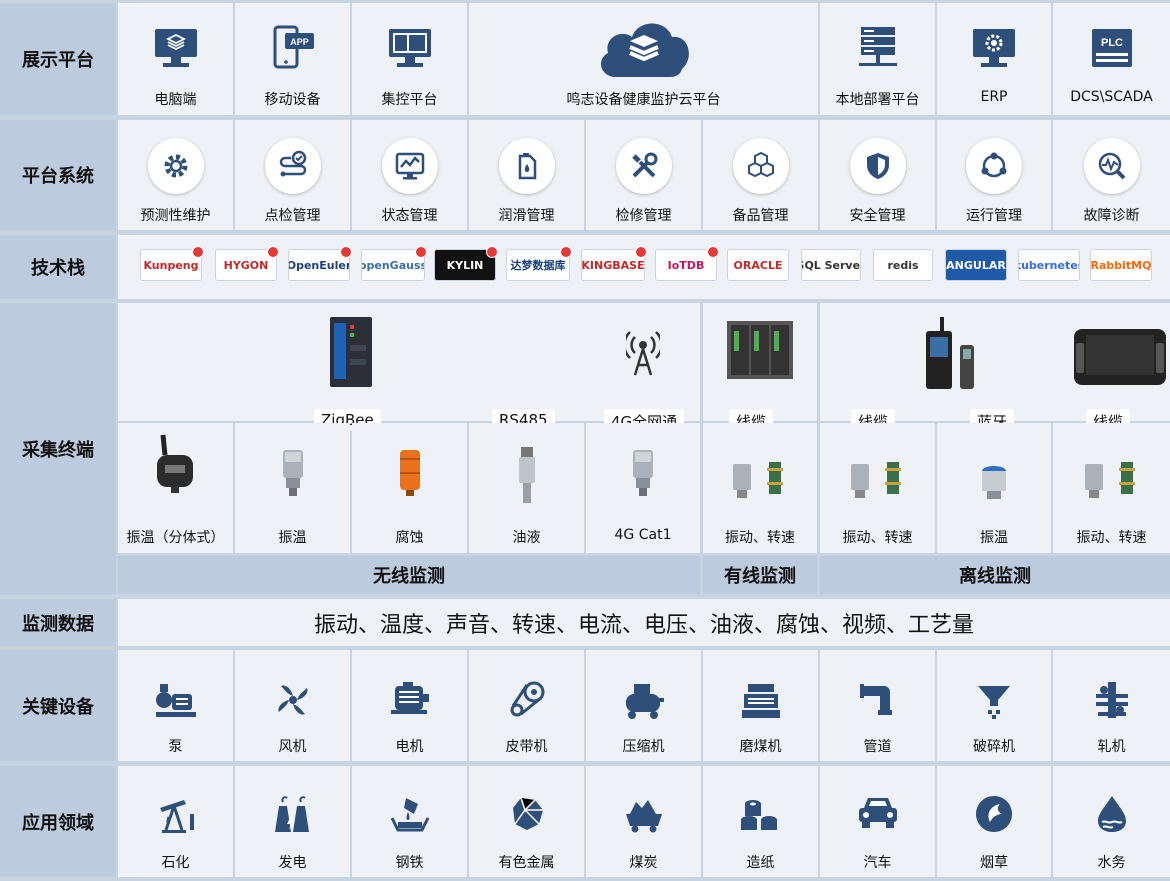 Image resolution: width=1170 pixels, height=881 pixels. What do you see at coordinates (319, 265) in the screenshot?
I see `logo-text: OpenEuler` at bounding box center [319, 265].